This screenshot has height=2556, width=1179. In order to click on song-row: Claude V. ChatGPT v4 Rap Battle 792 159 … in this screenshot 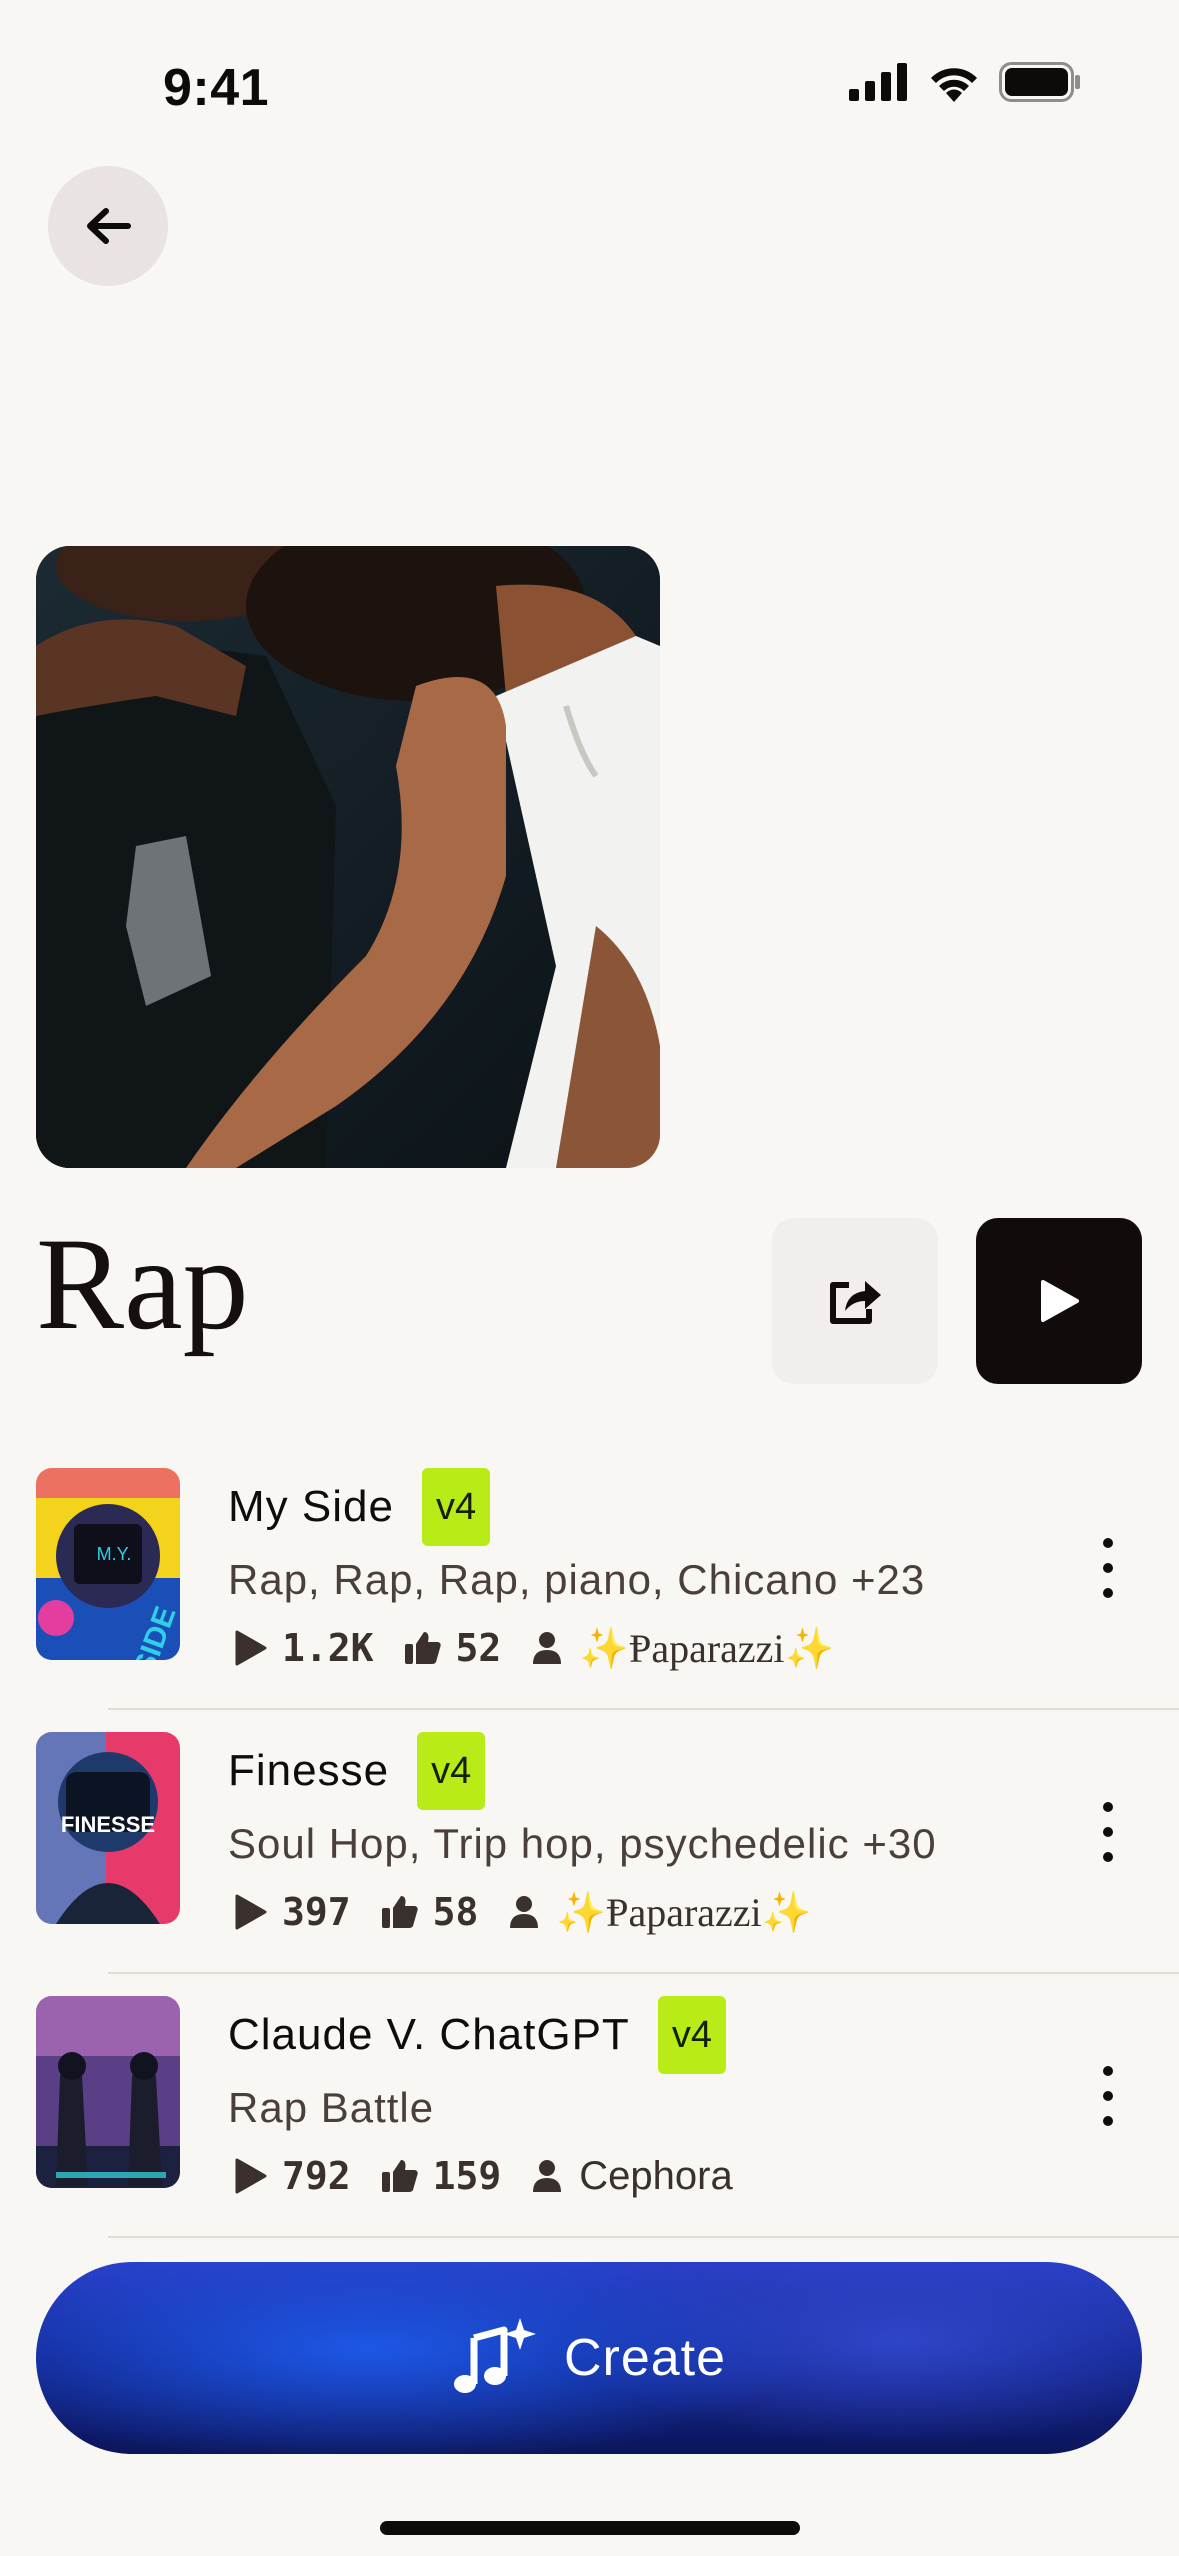, I will do `click(589, 2128)`.